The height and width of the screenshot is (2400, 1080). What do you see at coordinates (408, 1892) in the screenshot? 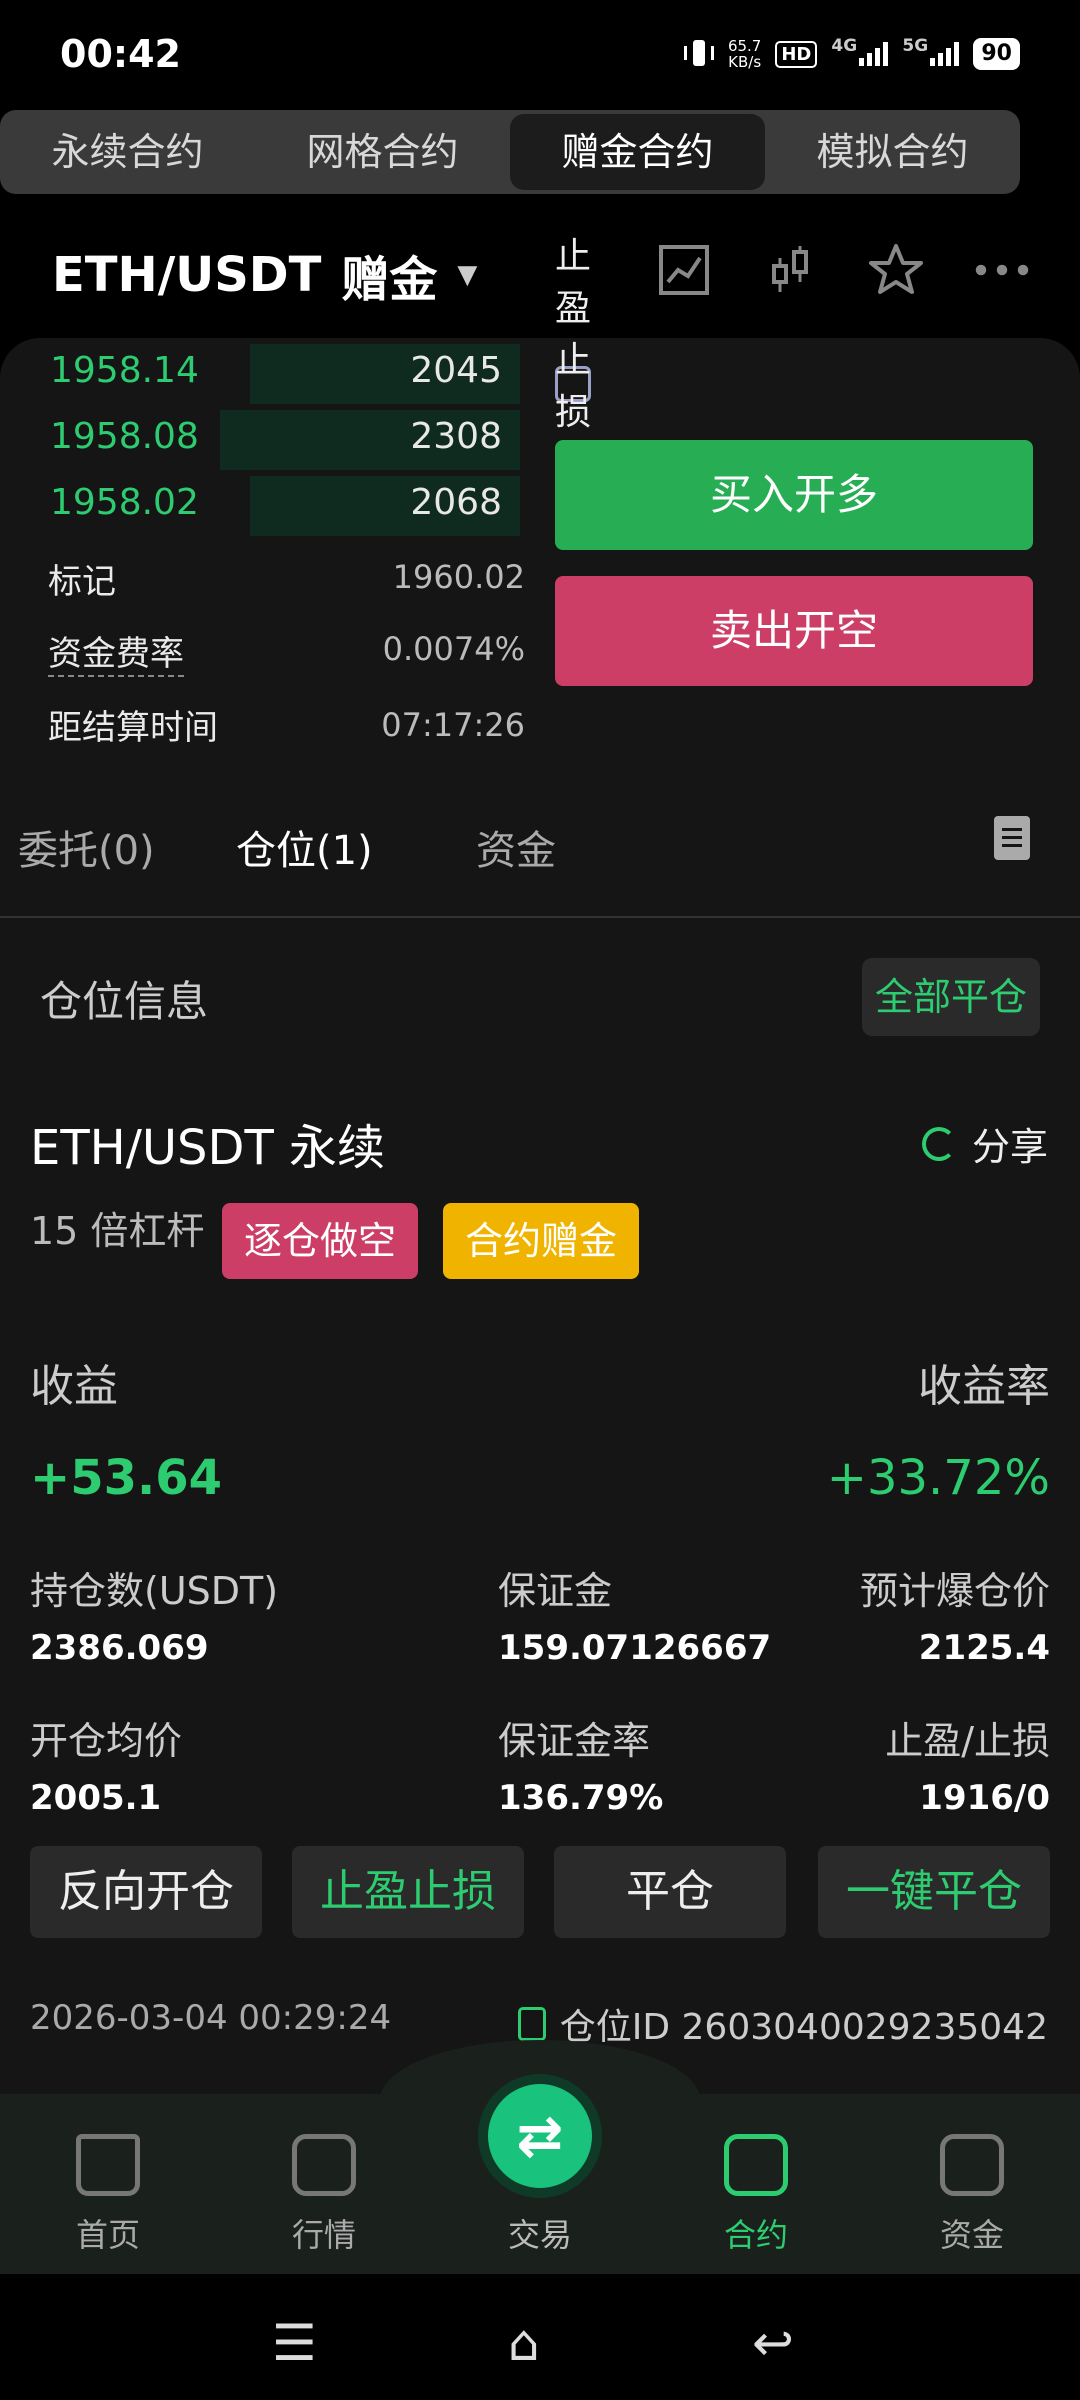
I see `tpsl-button: 止盈止损` at bounding box center [408, 1892].